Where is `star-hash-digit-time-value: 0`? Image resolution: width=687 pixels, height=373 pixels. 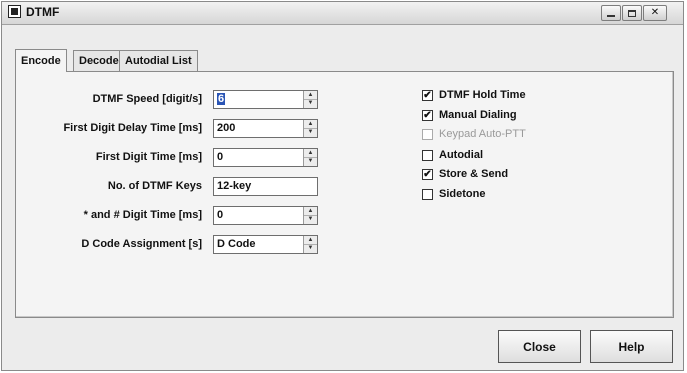
star-hash-digit-time-value: 0 is located at coordinates (220, 215).